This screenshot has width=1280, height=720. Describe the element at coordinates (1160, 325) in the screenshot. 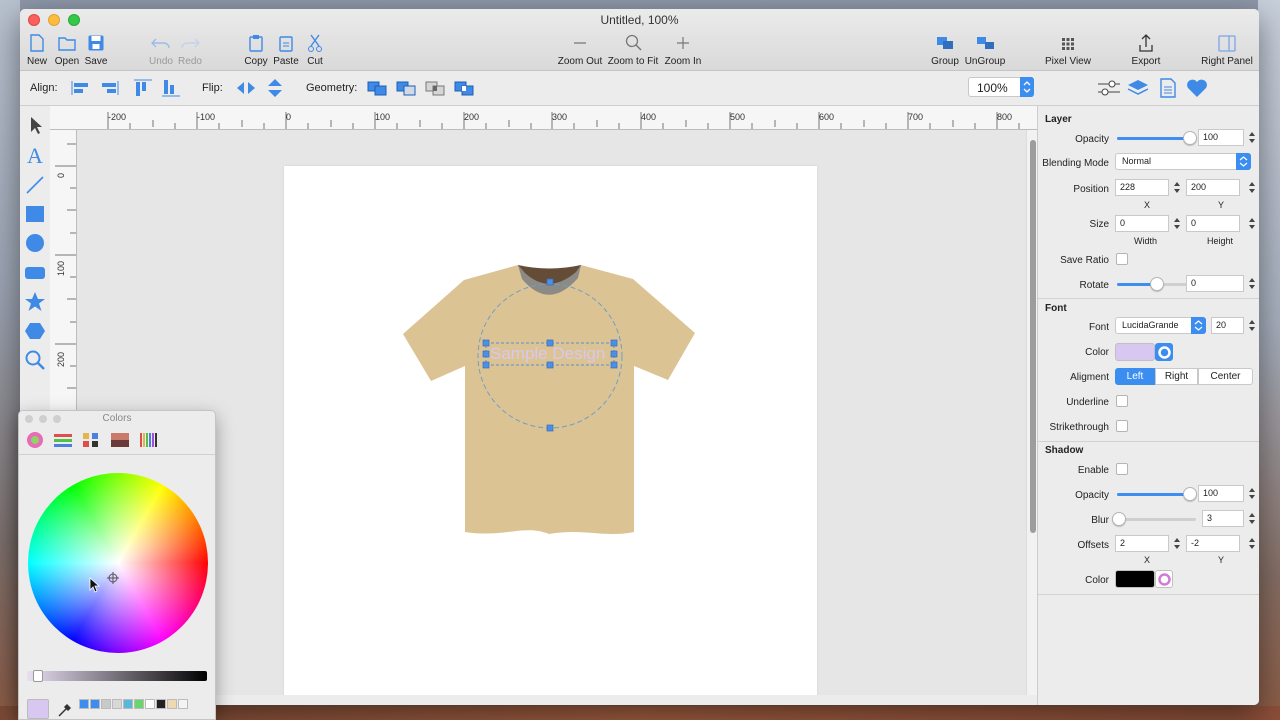

I see `font-select: LucidaGrande` at that location.